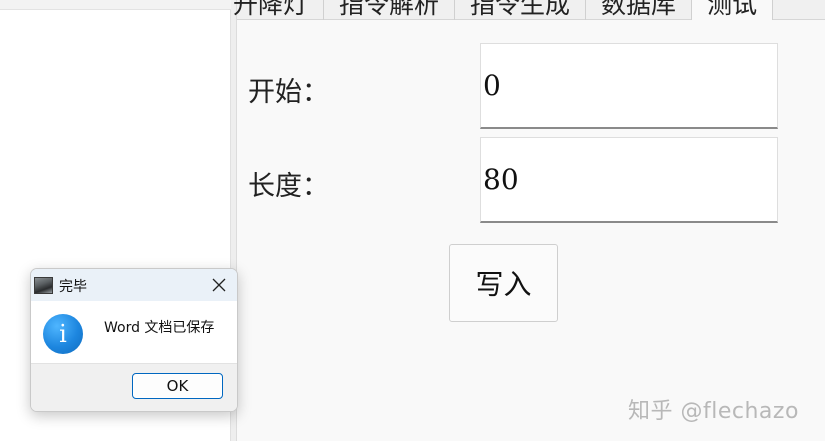 This screenshot has height=441, width=825. I want to click on tab-database: 数据库, so click(639, 10).